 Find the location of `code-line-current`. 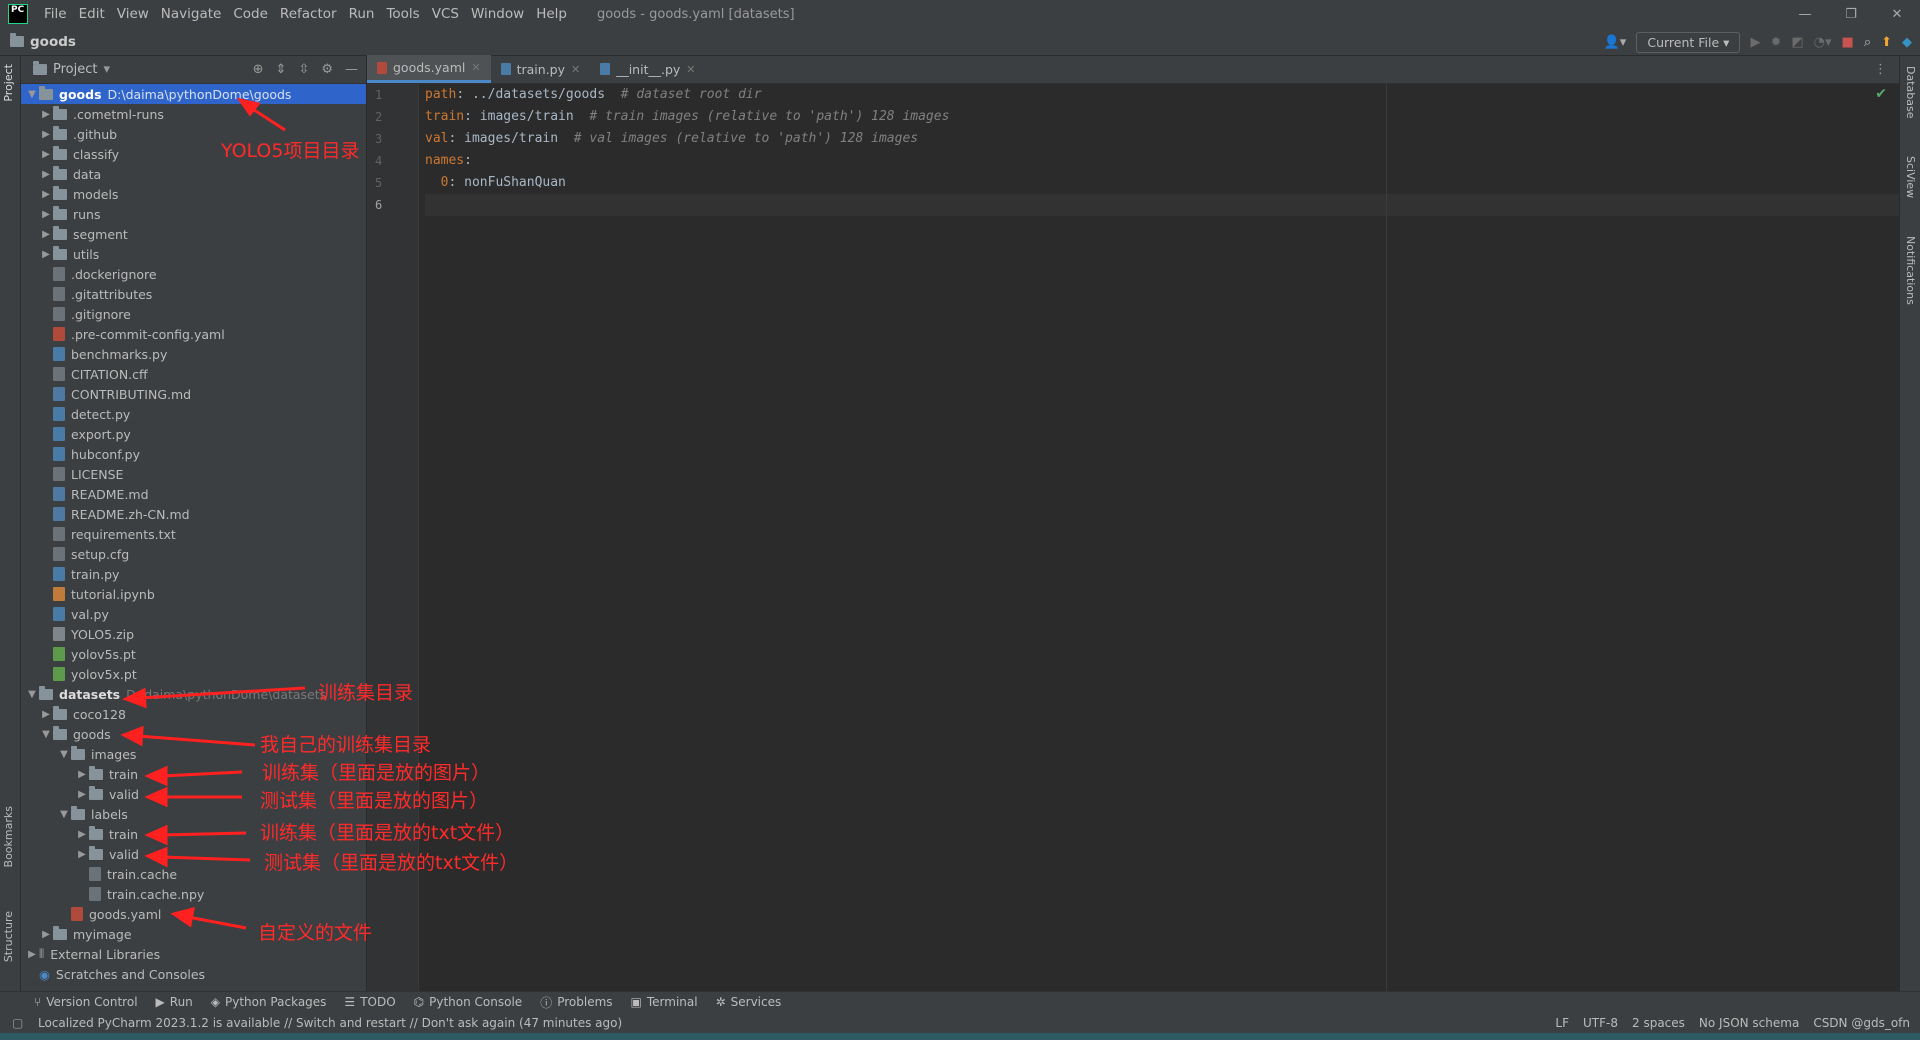

code-line-current is located at coordinates (1162, 205).